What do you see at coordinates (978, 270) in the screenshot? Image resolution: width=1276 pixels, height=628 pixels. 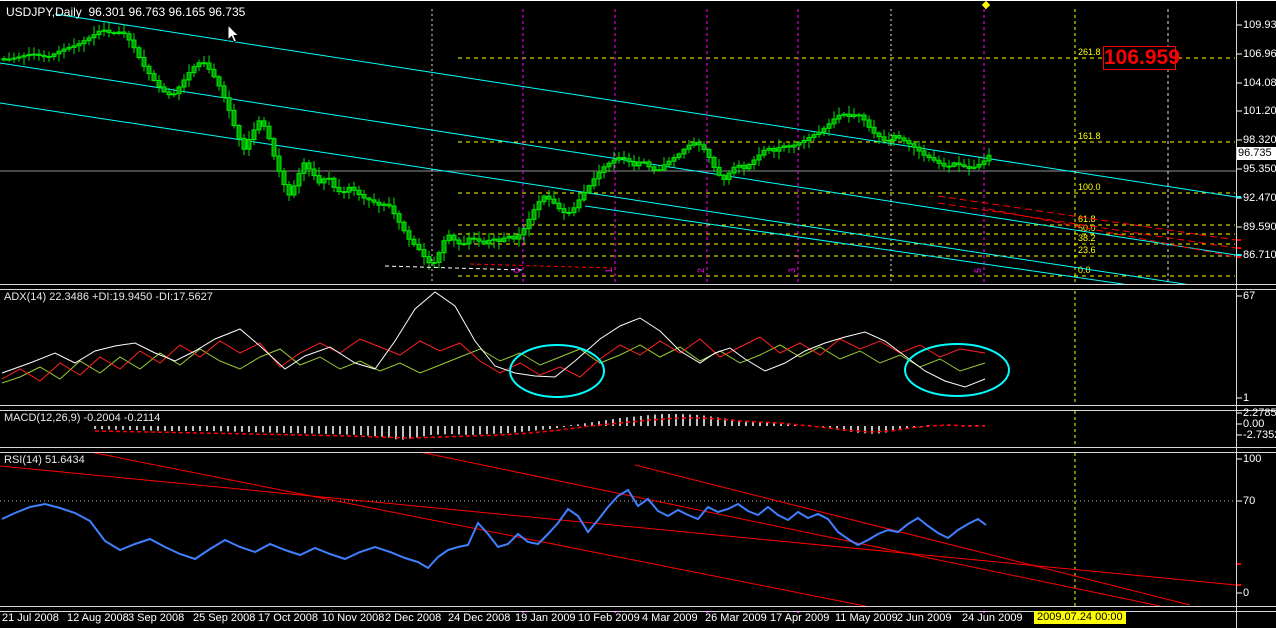 I see `svg-text: 5` at bounding box center [978, 270].